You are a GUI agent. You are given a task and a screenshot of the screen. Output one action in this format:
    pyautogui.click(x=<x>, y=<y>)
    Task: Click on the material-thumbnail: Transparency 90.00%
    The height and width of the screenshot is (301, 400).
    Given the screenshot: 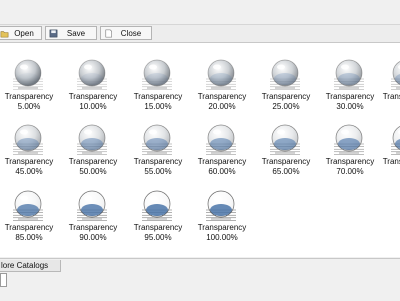 What is the action you would take?
    pyautogui.click(x=93, y=217)
    